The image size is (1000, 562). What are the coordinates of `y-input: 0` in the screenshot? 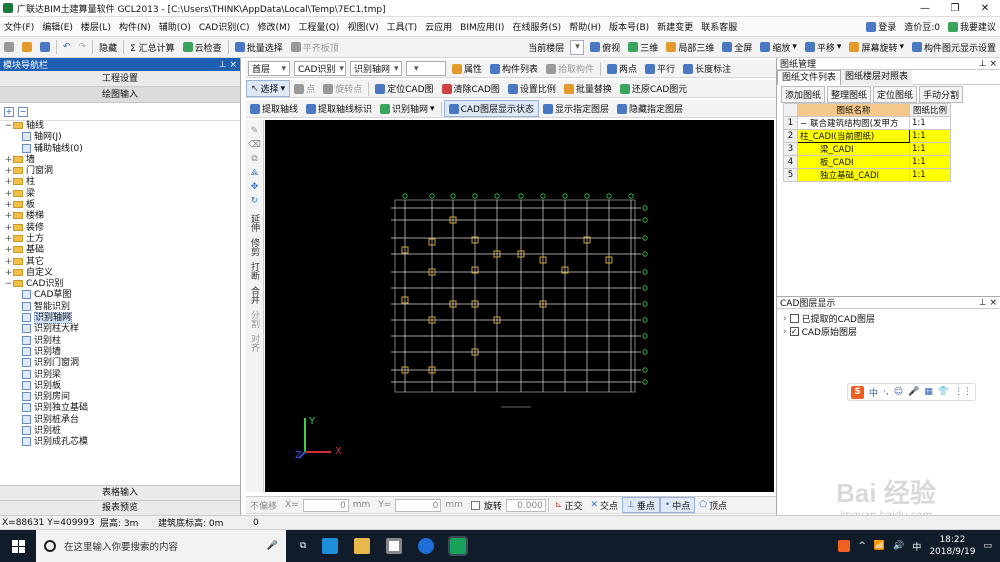 It's located at (418, 505).